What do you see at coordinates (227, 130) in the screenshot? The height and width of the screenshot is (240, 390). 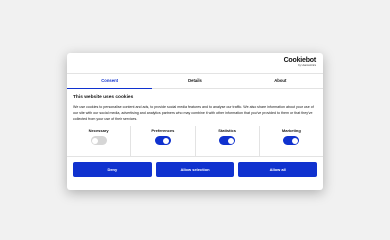 I see `category-label: Statistics` at bounding box center [227, 130].